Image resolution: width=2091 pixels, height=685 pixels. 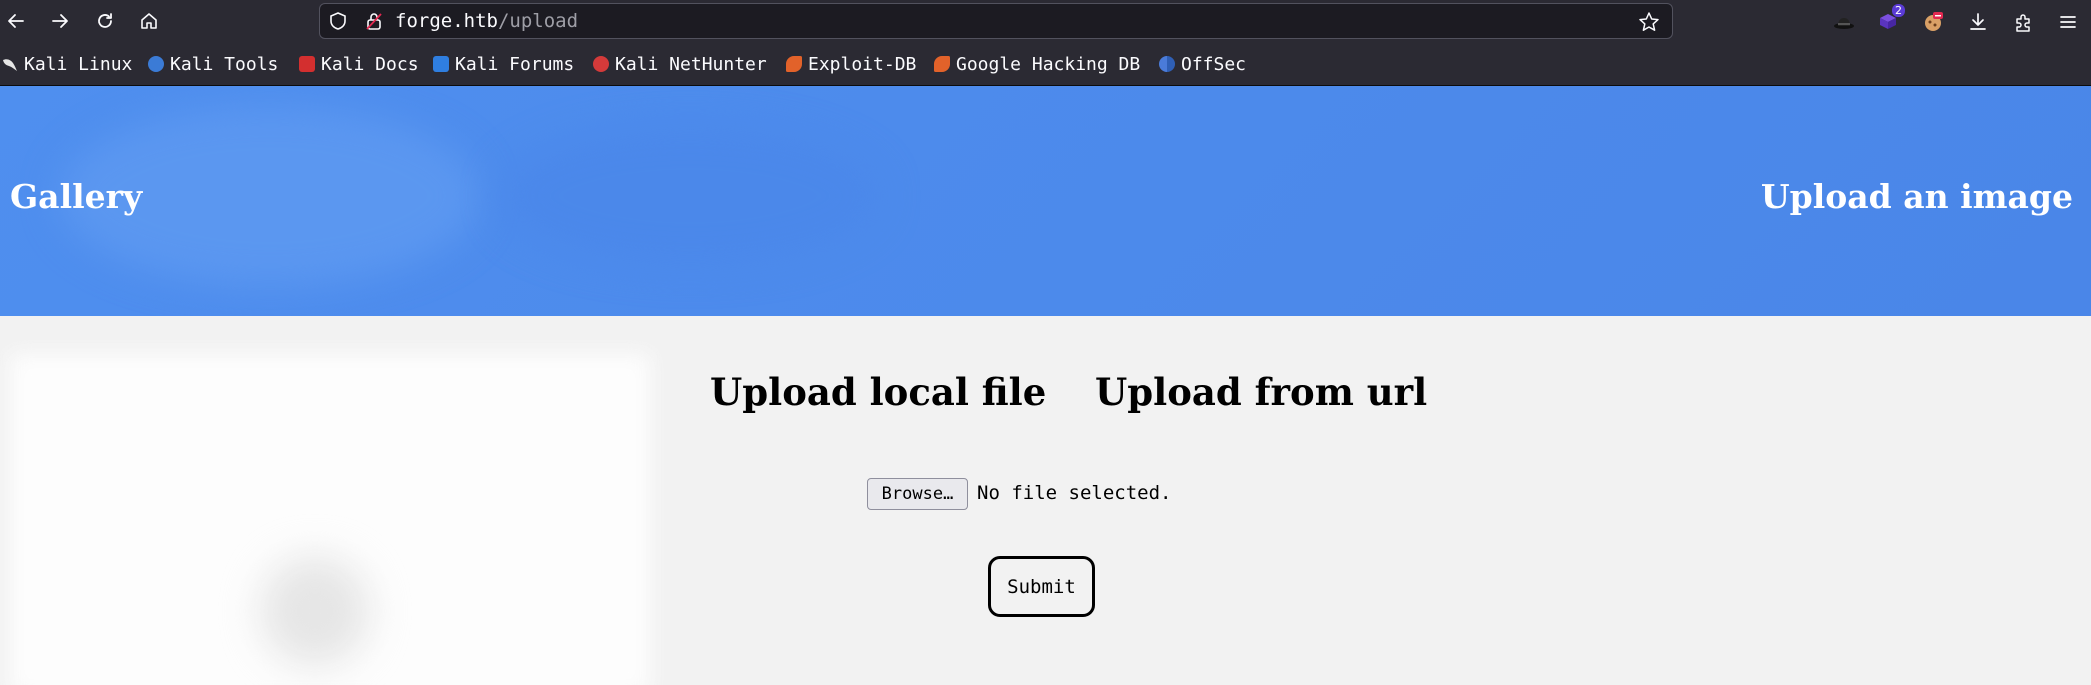 I want to click on bookmark-star-icon, so click(x=1649, y=22).